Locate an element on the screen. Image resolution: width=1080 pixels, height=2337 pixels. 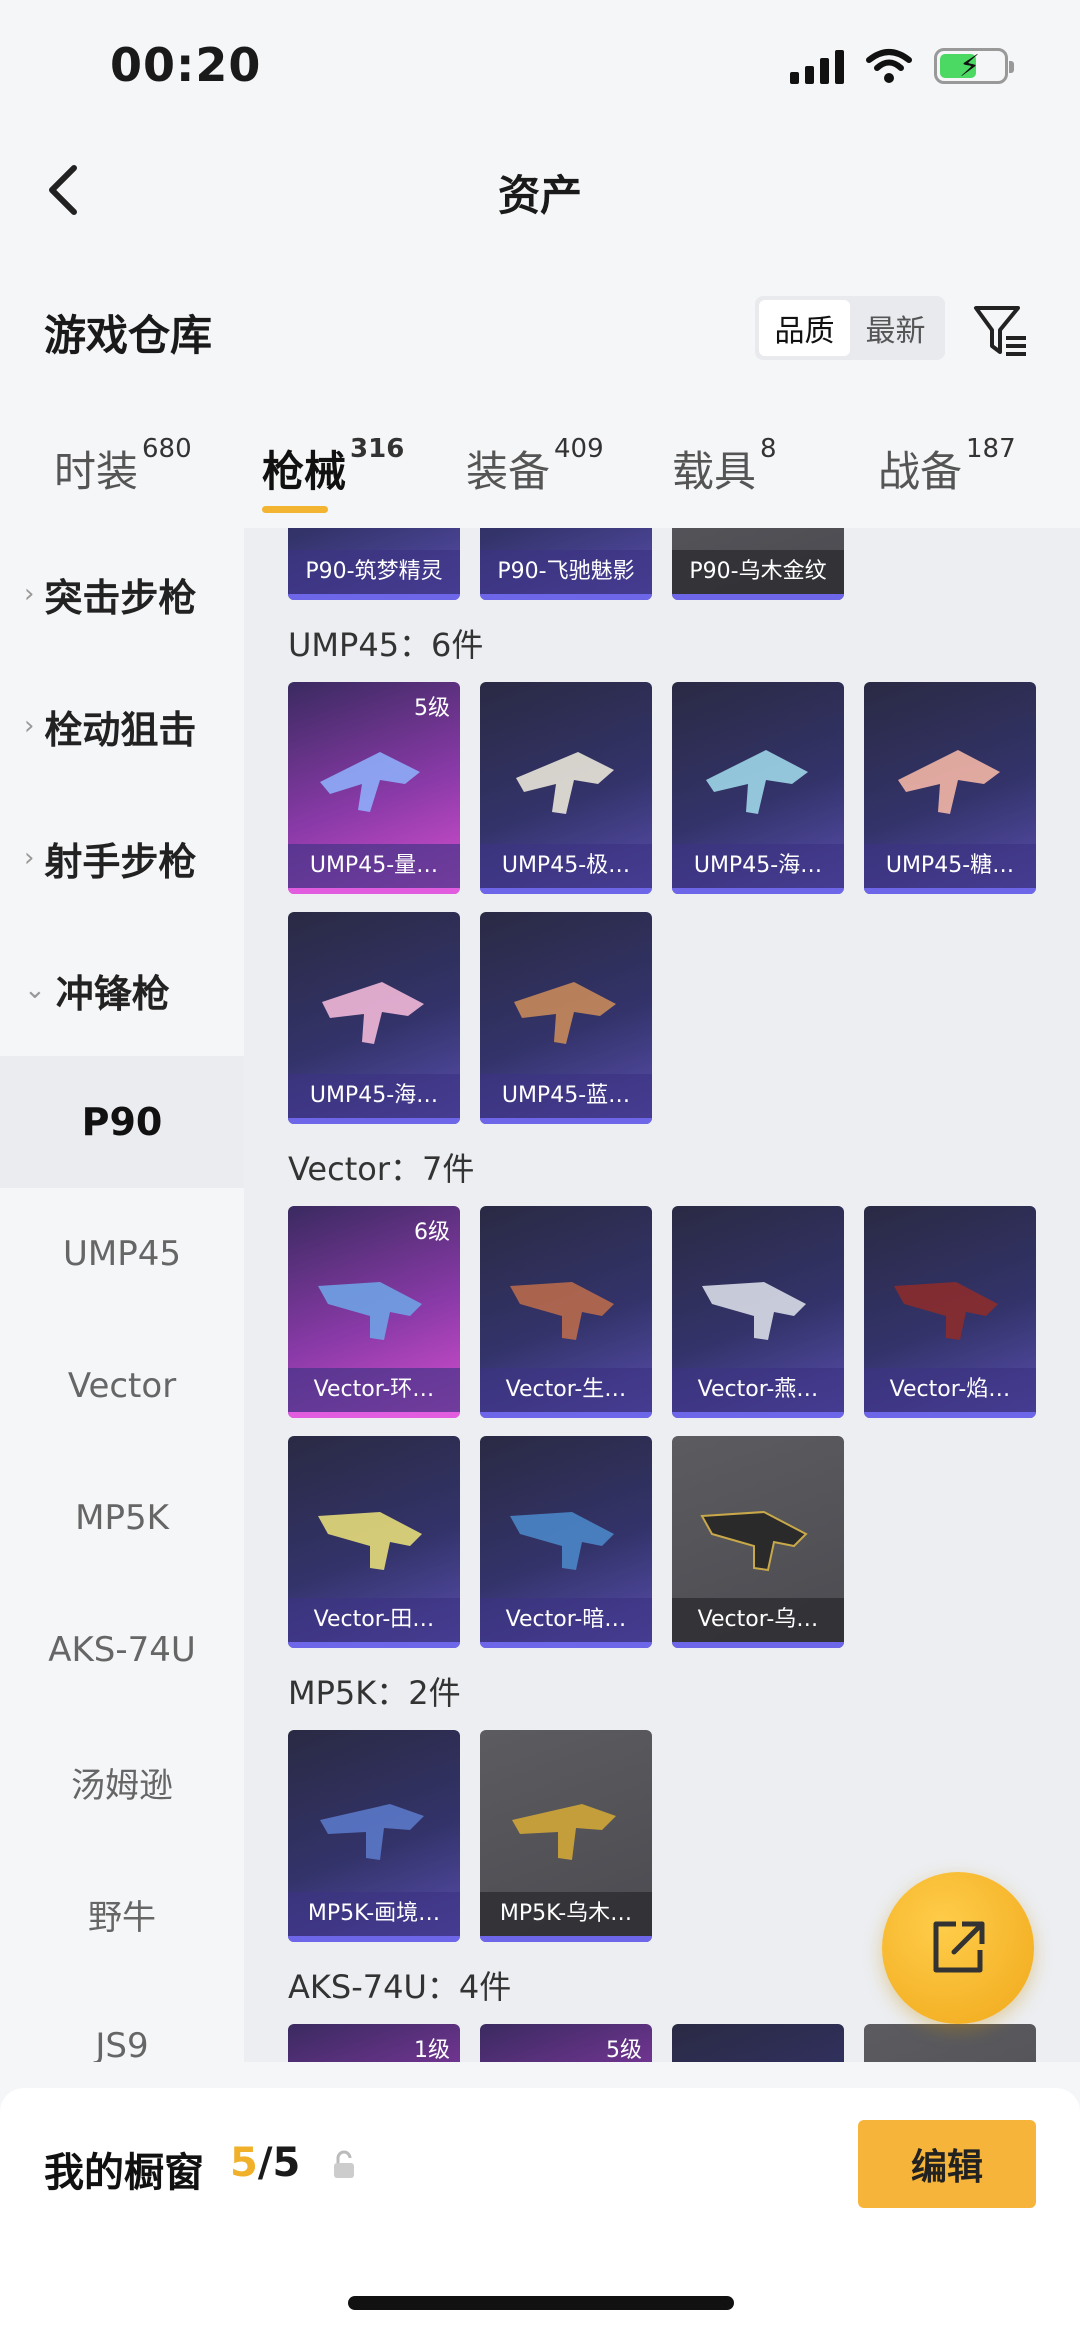
category-tabs: 时装 680 枪械 316 装备 409 载具 8 战备 187 is located at coordinates (540, 475).